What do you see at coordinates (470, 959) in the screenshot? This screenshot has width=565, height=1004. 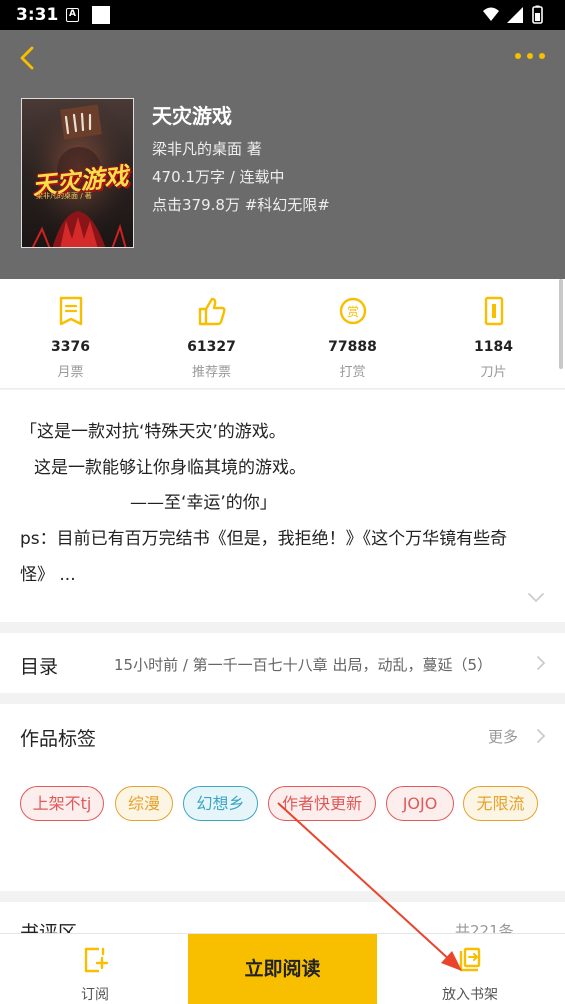 I see `bookshelf-add-icon` at bounding box center [470, 959].